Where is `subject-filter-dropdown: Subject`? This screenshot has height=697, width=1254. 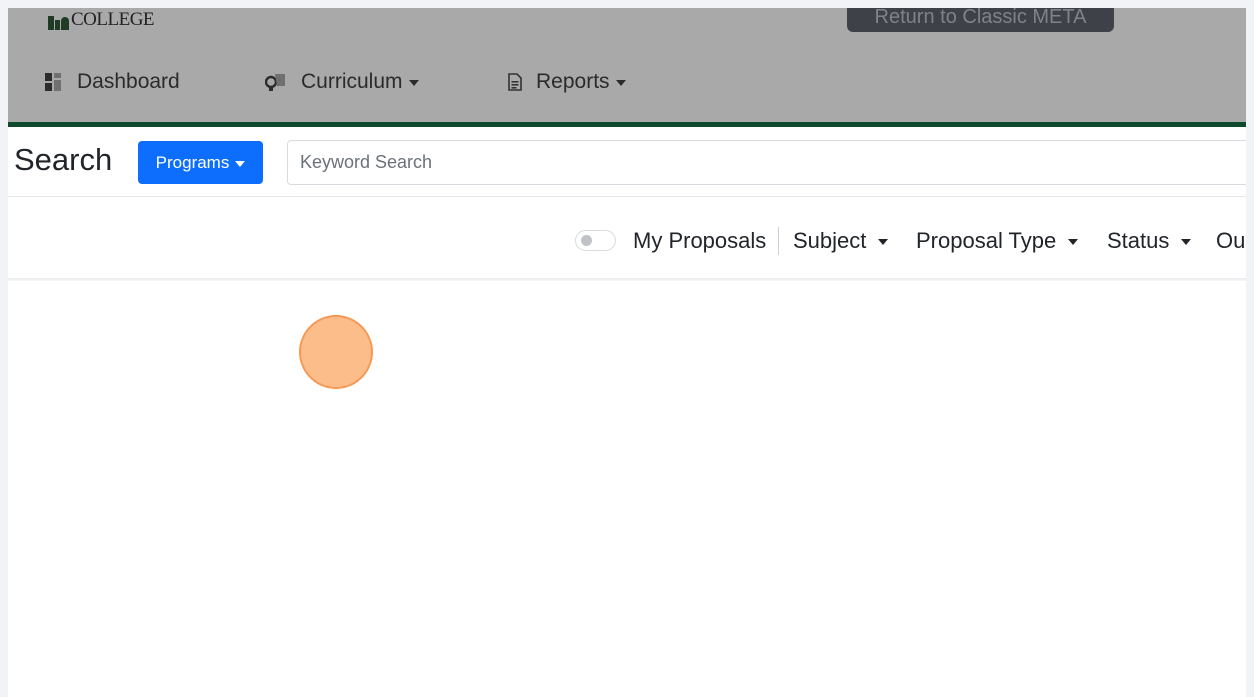
subject-filter-dropdown: Subject is located at coordinates (841, 241).